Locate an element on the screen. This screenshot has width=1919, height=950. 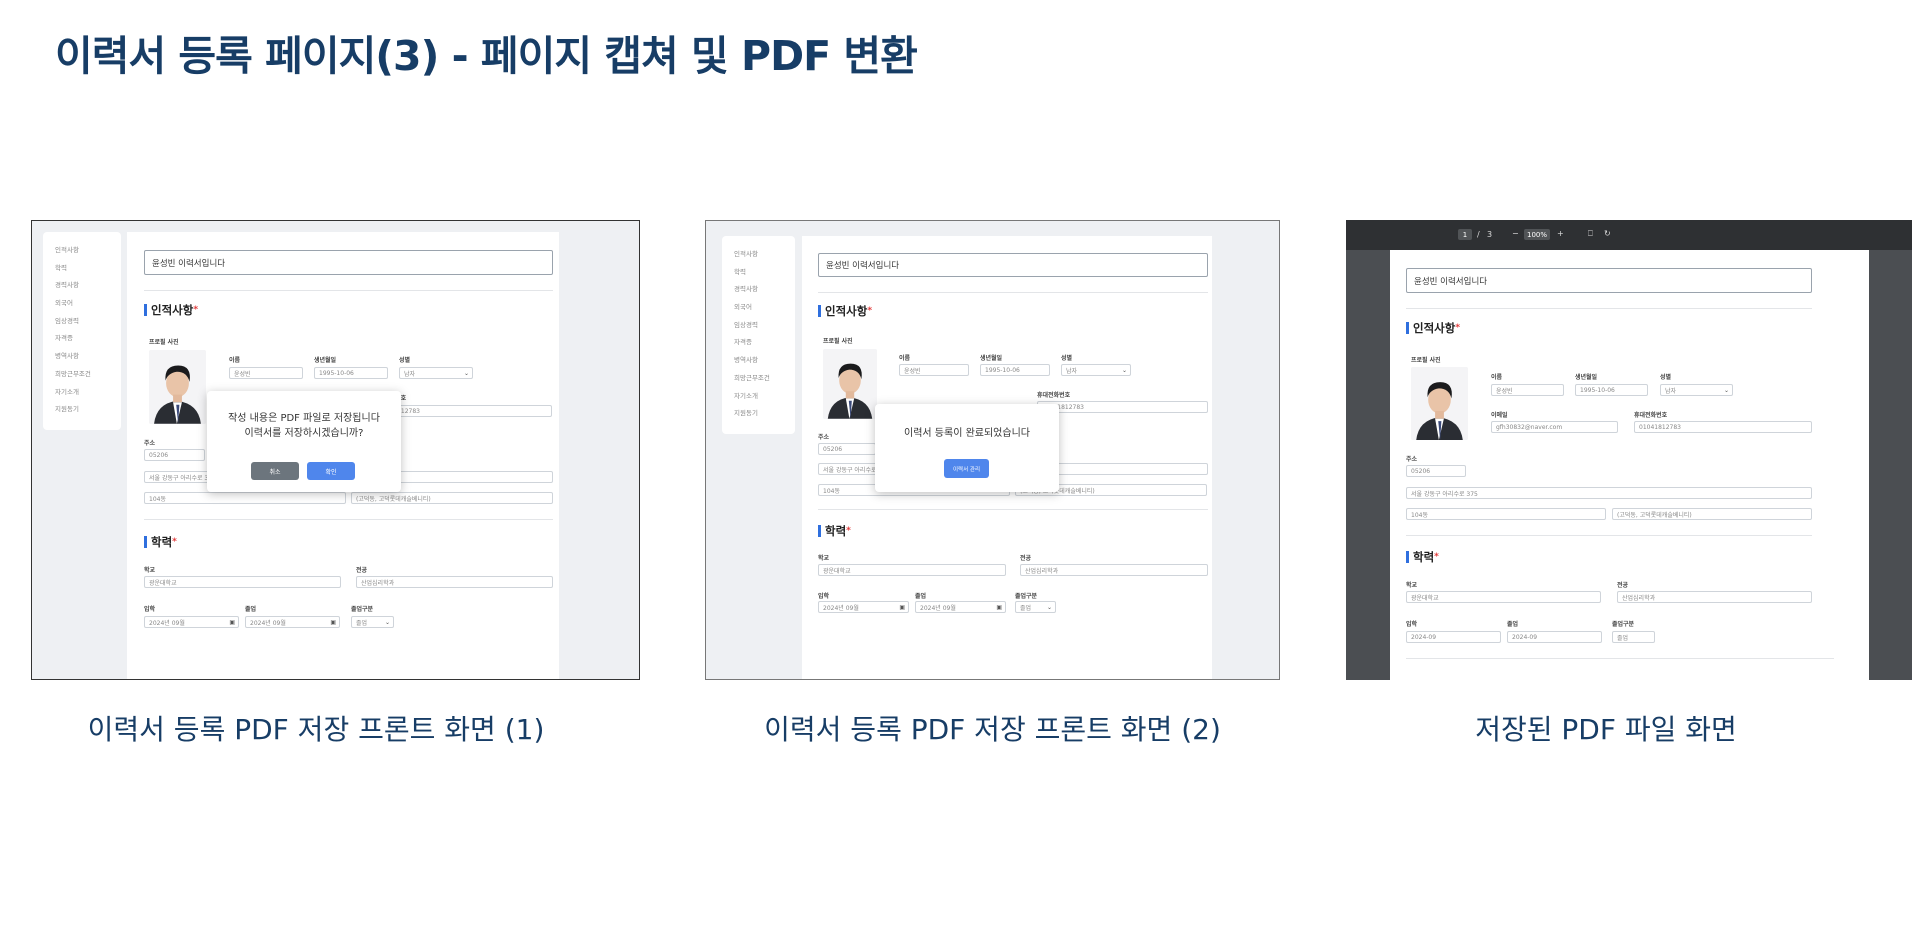
grad-status-label: 졸업구분 is located at coordinates (1623, 624).